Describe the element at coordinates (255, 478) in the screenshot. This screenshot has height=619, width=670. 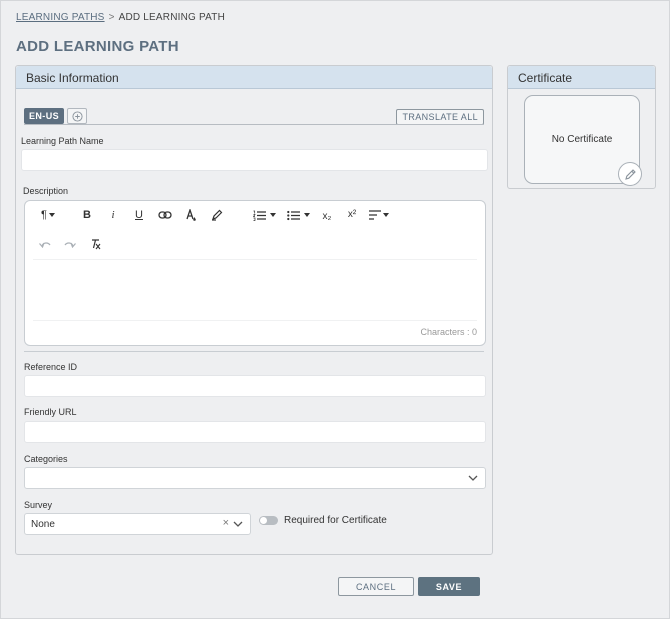
I see `categories-select` at that location.